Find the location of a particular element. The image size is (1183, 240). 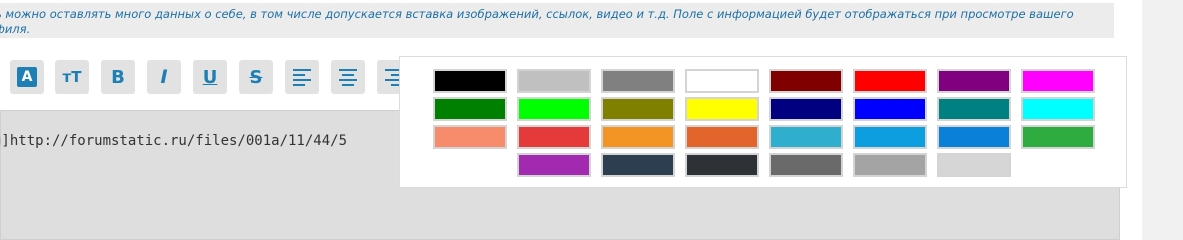

strikethrough-button: S is located at coordinates (256, 77).